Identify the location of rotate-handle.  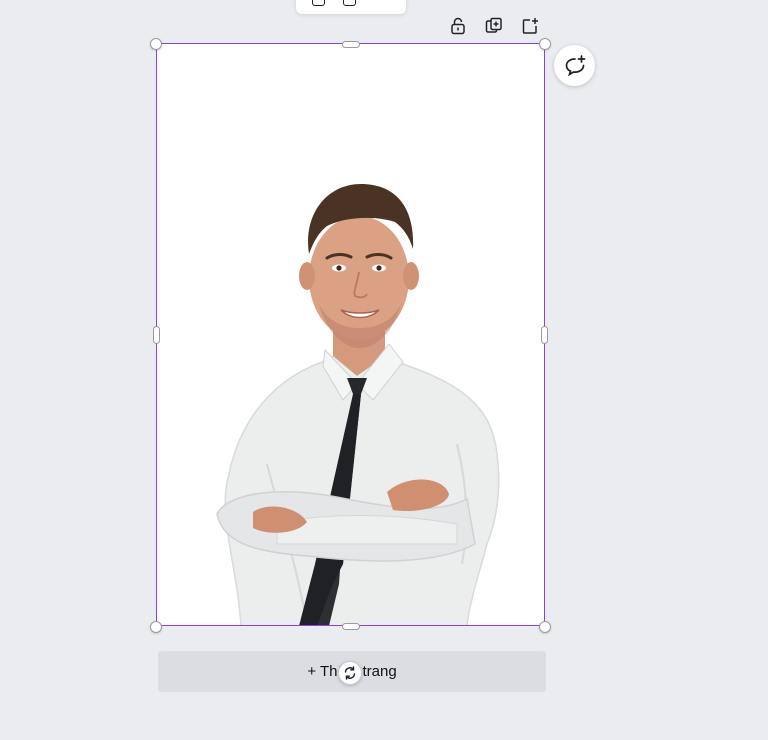
(350, 673).